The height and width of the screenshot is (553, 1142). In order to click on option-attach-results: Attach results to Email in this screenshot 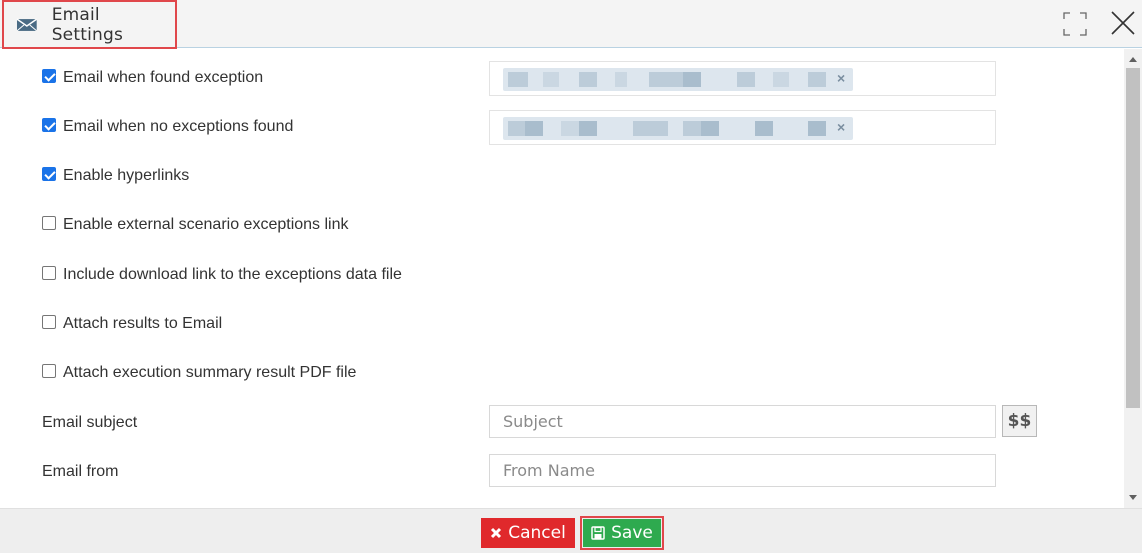, I will do `click(132, 324)`.